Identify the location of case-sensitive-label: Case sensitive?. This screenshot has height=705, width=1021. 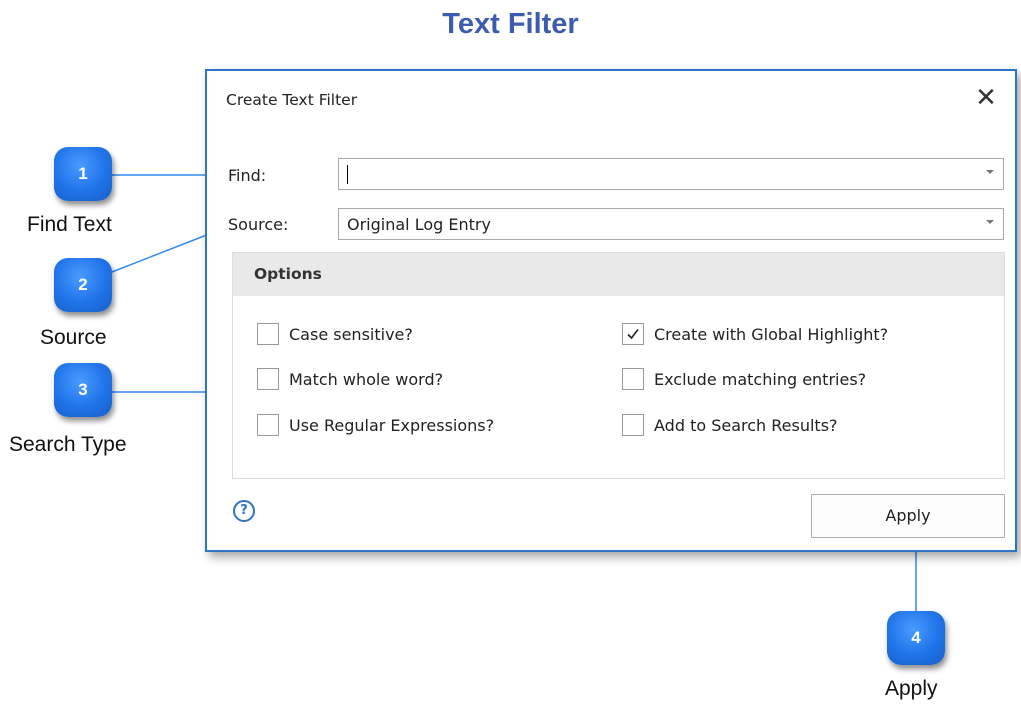
(351, 334).